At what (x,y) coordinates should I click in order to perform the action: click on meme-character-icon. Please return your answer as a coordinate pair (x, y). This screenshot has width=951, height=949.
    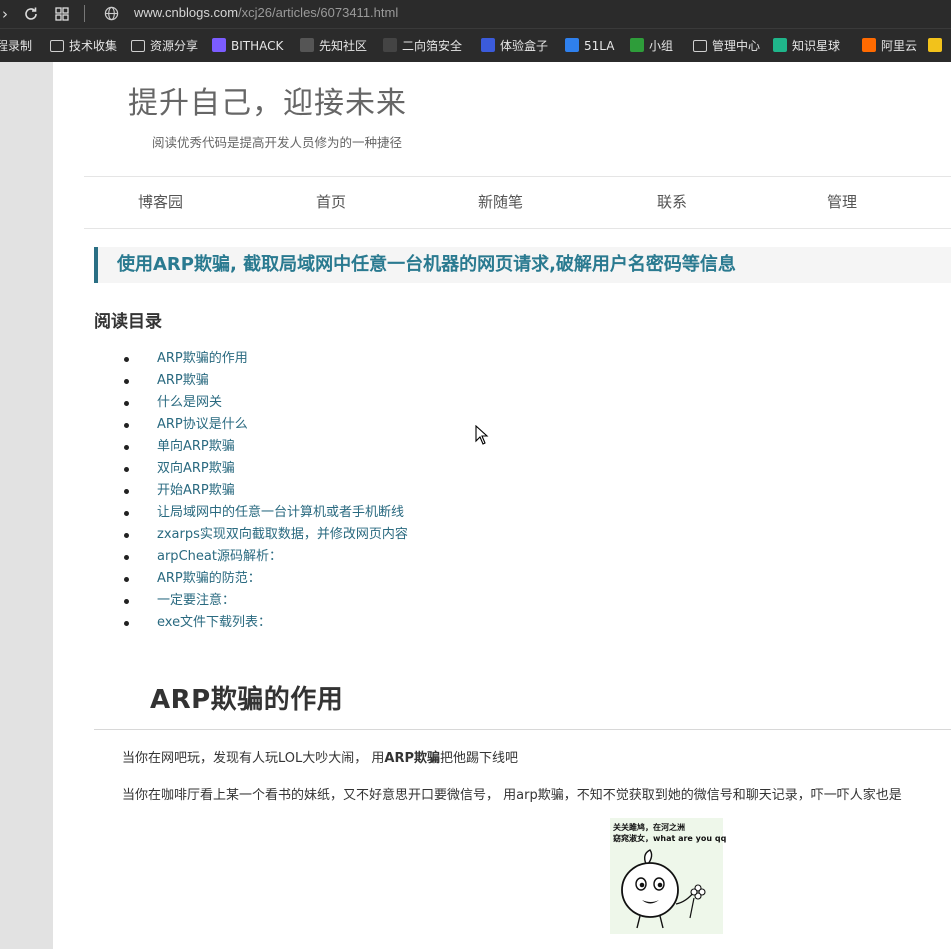
    Looking at the image, I should click on (663, 889).